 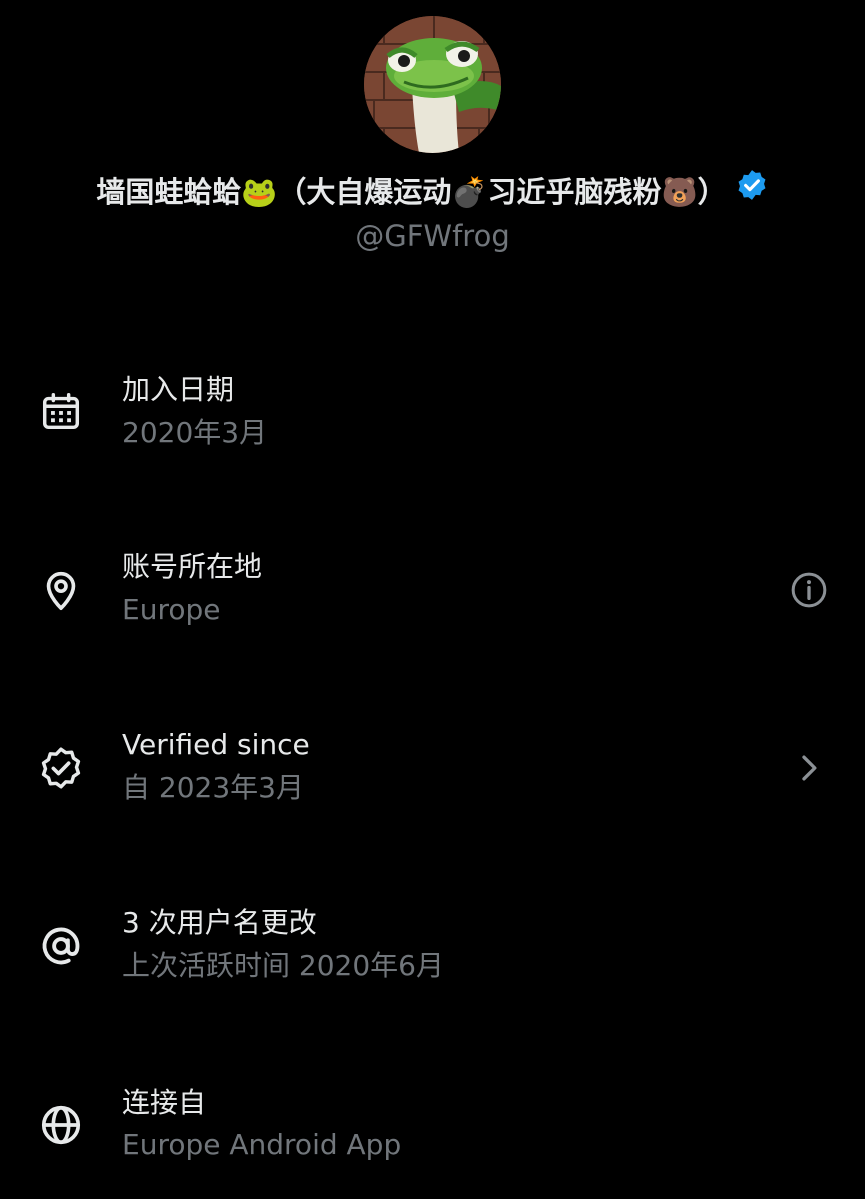 What do you see at coordinates (195, 432) in the screenshot?
I see `row-subtitle: 2020年3月` at bounding box center [195, 432].